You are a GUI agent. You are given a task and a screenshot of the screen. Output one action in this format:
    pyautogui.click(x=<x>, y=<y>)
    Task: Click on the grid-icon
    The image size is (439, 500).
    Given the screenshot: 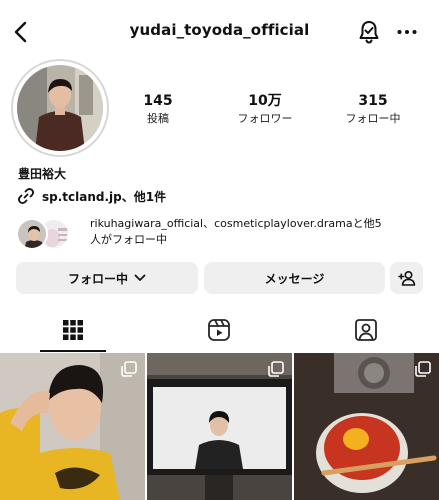 What is the action you would take?
    pyautogui.click(x=73, y=330)
    